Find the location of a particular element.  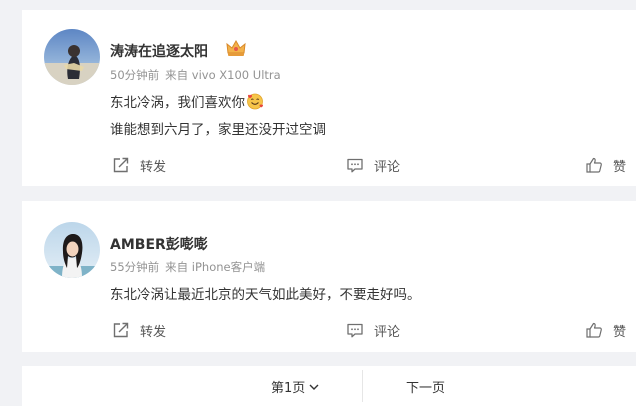

post-meta: 50分钟前 来自 vivo X100 Ultra is located at coordinates (195, 75).